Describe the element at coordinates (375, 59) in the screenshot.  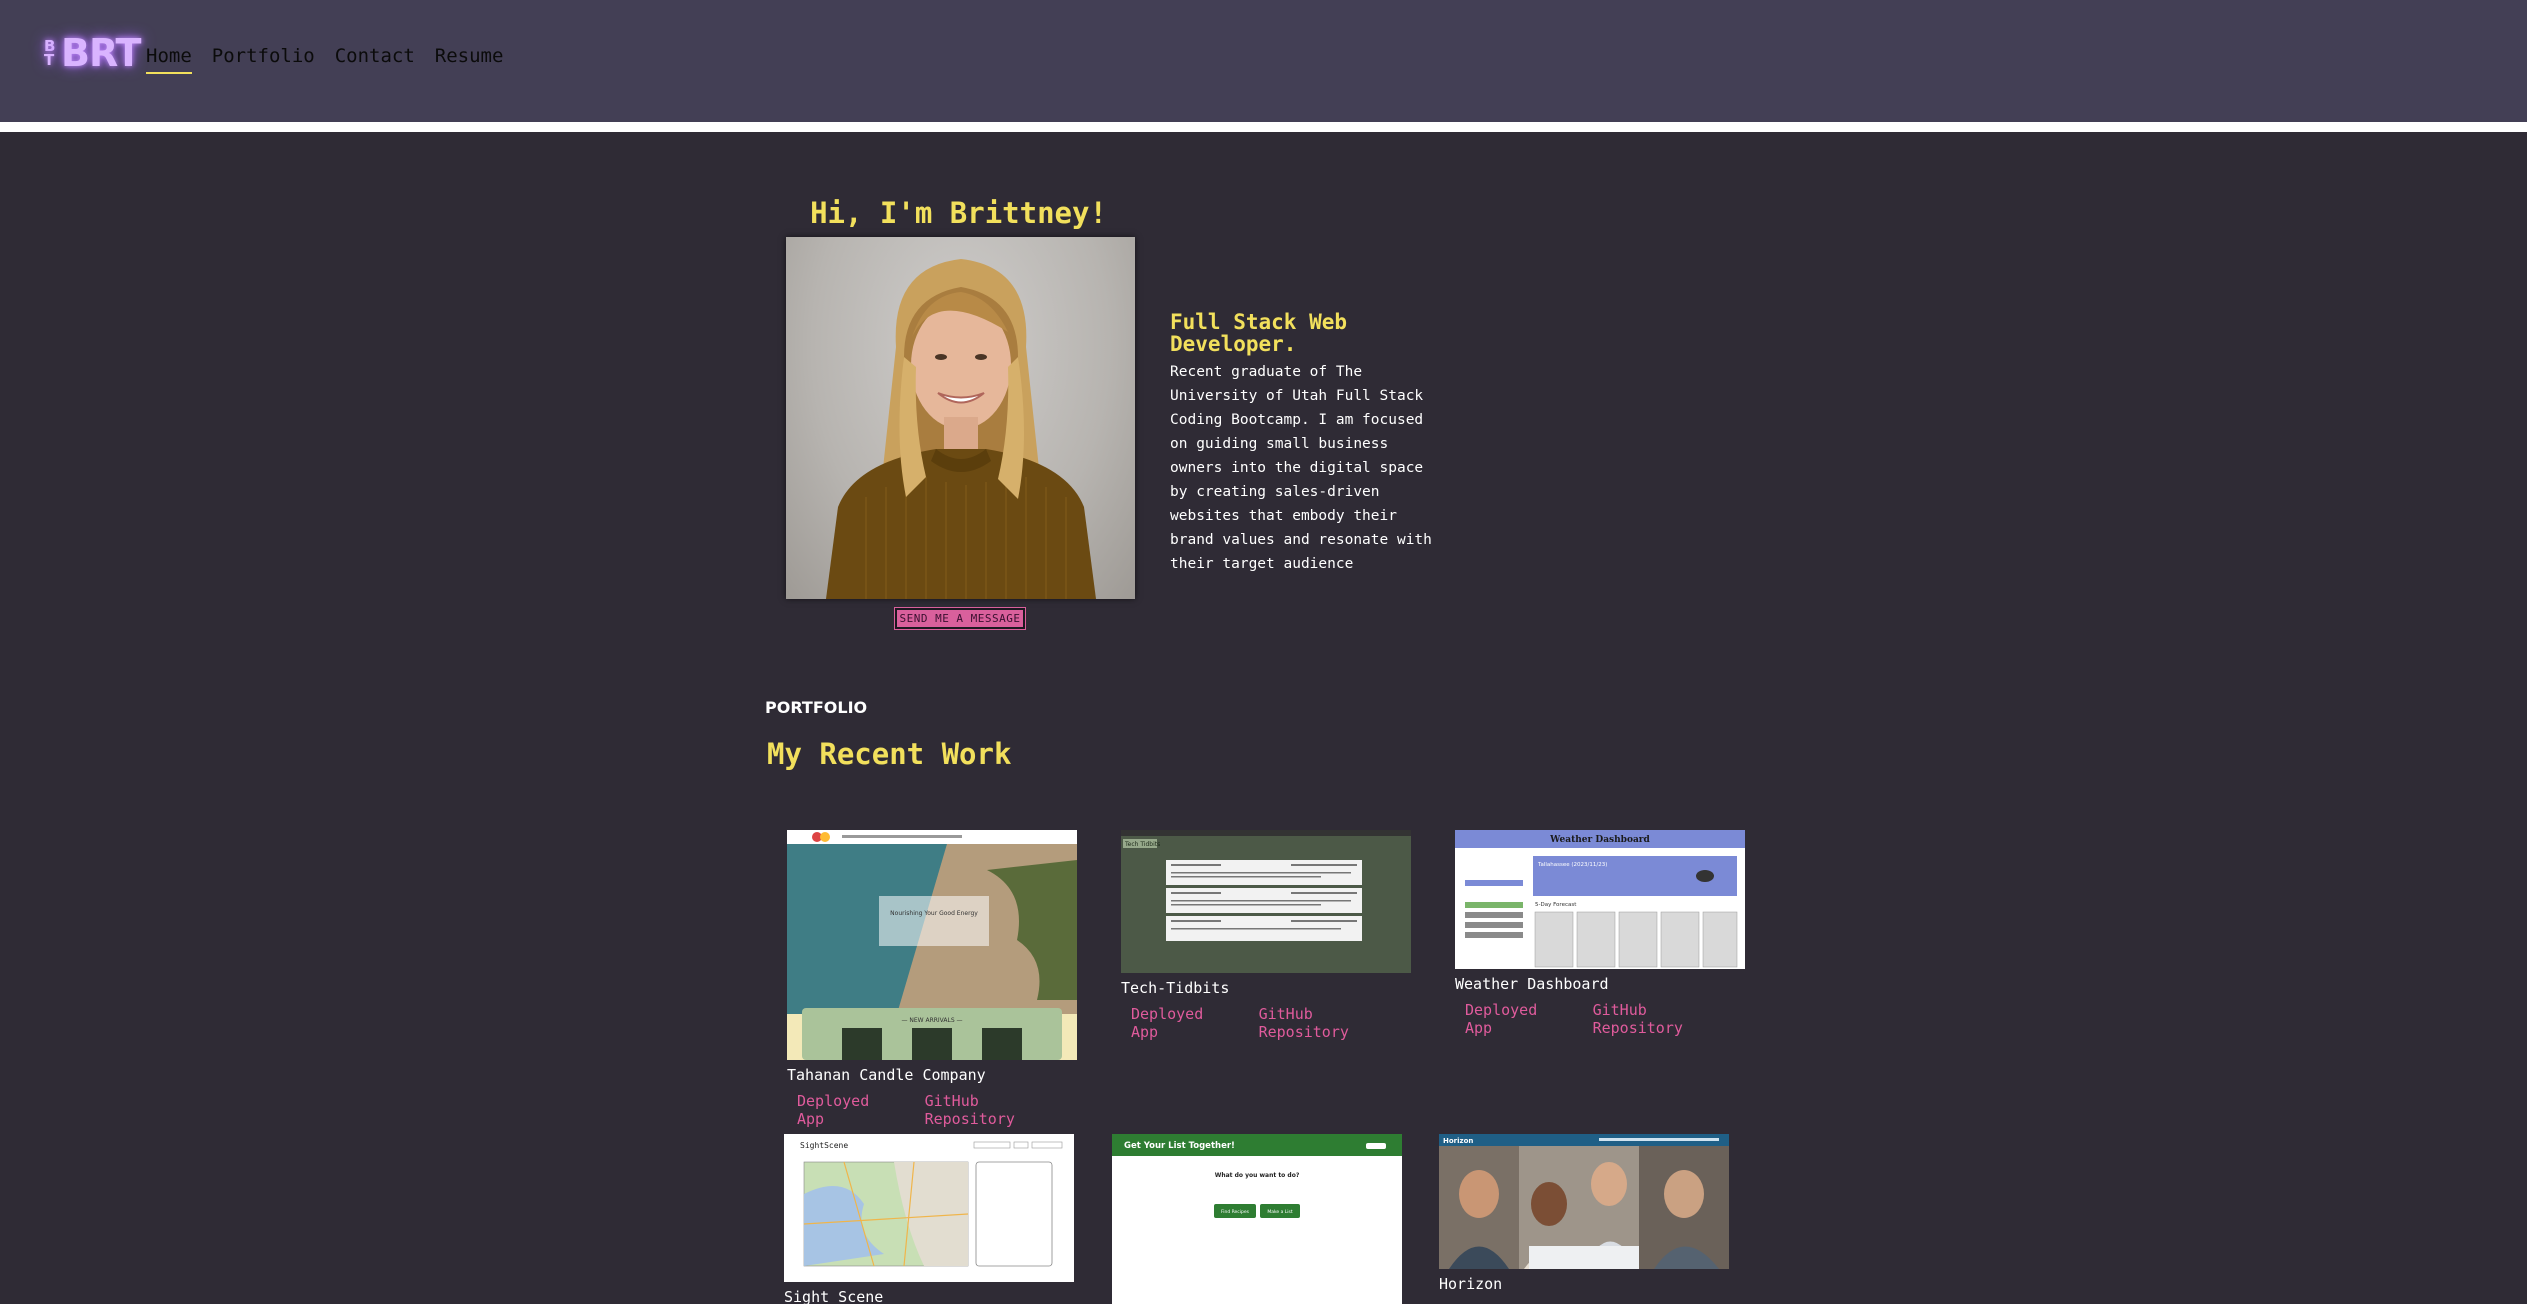
I see `nav-contact: Contact` at that location.